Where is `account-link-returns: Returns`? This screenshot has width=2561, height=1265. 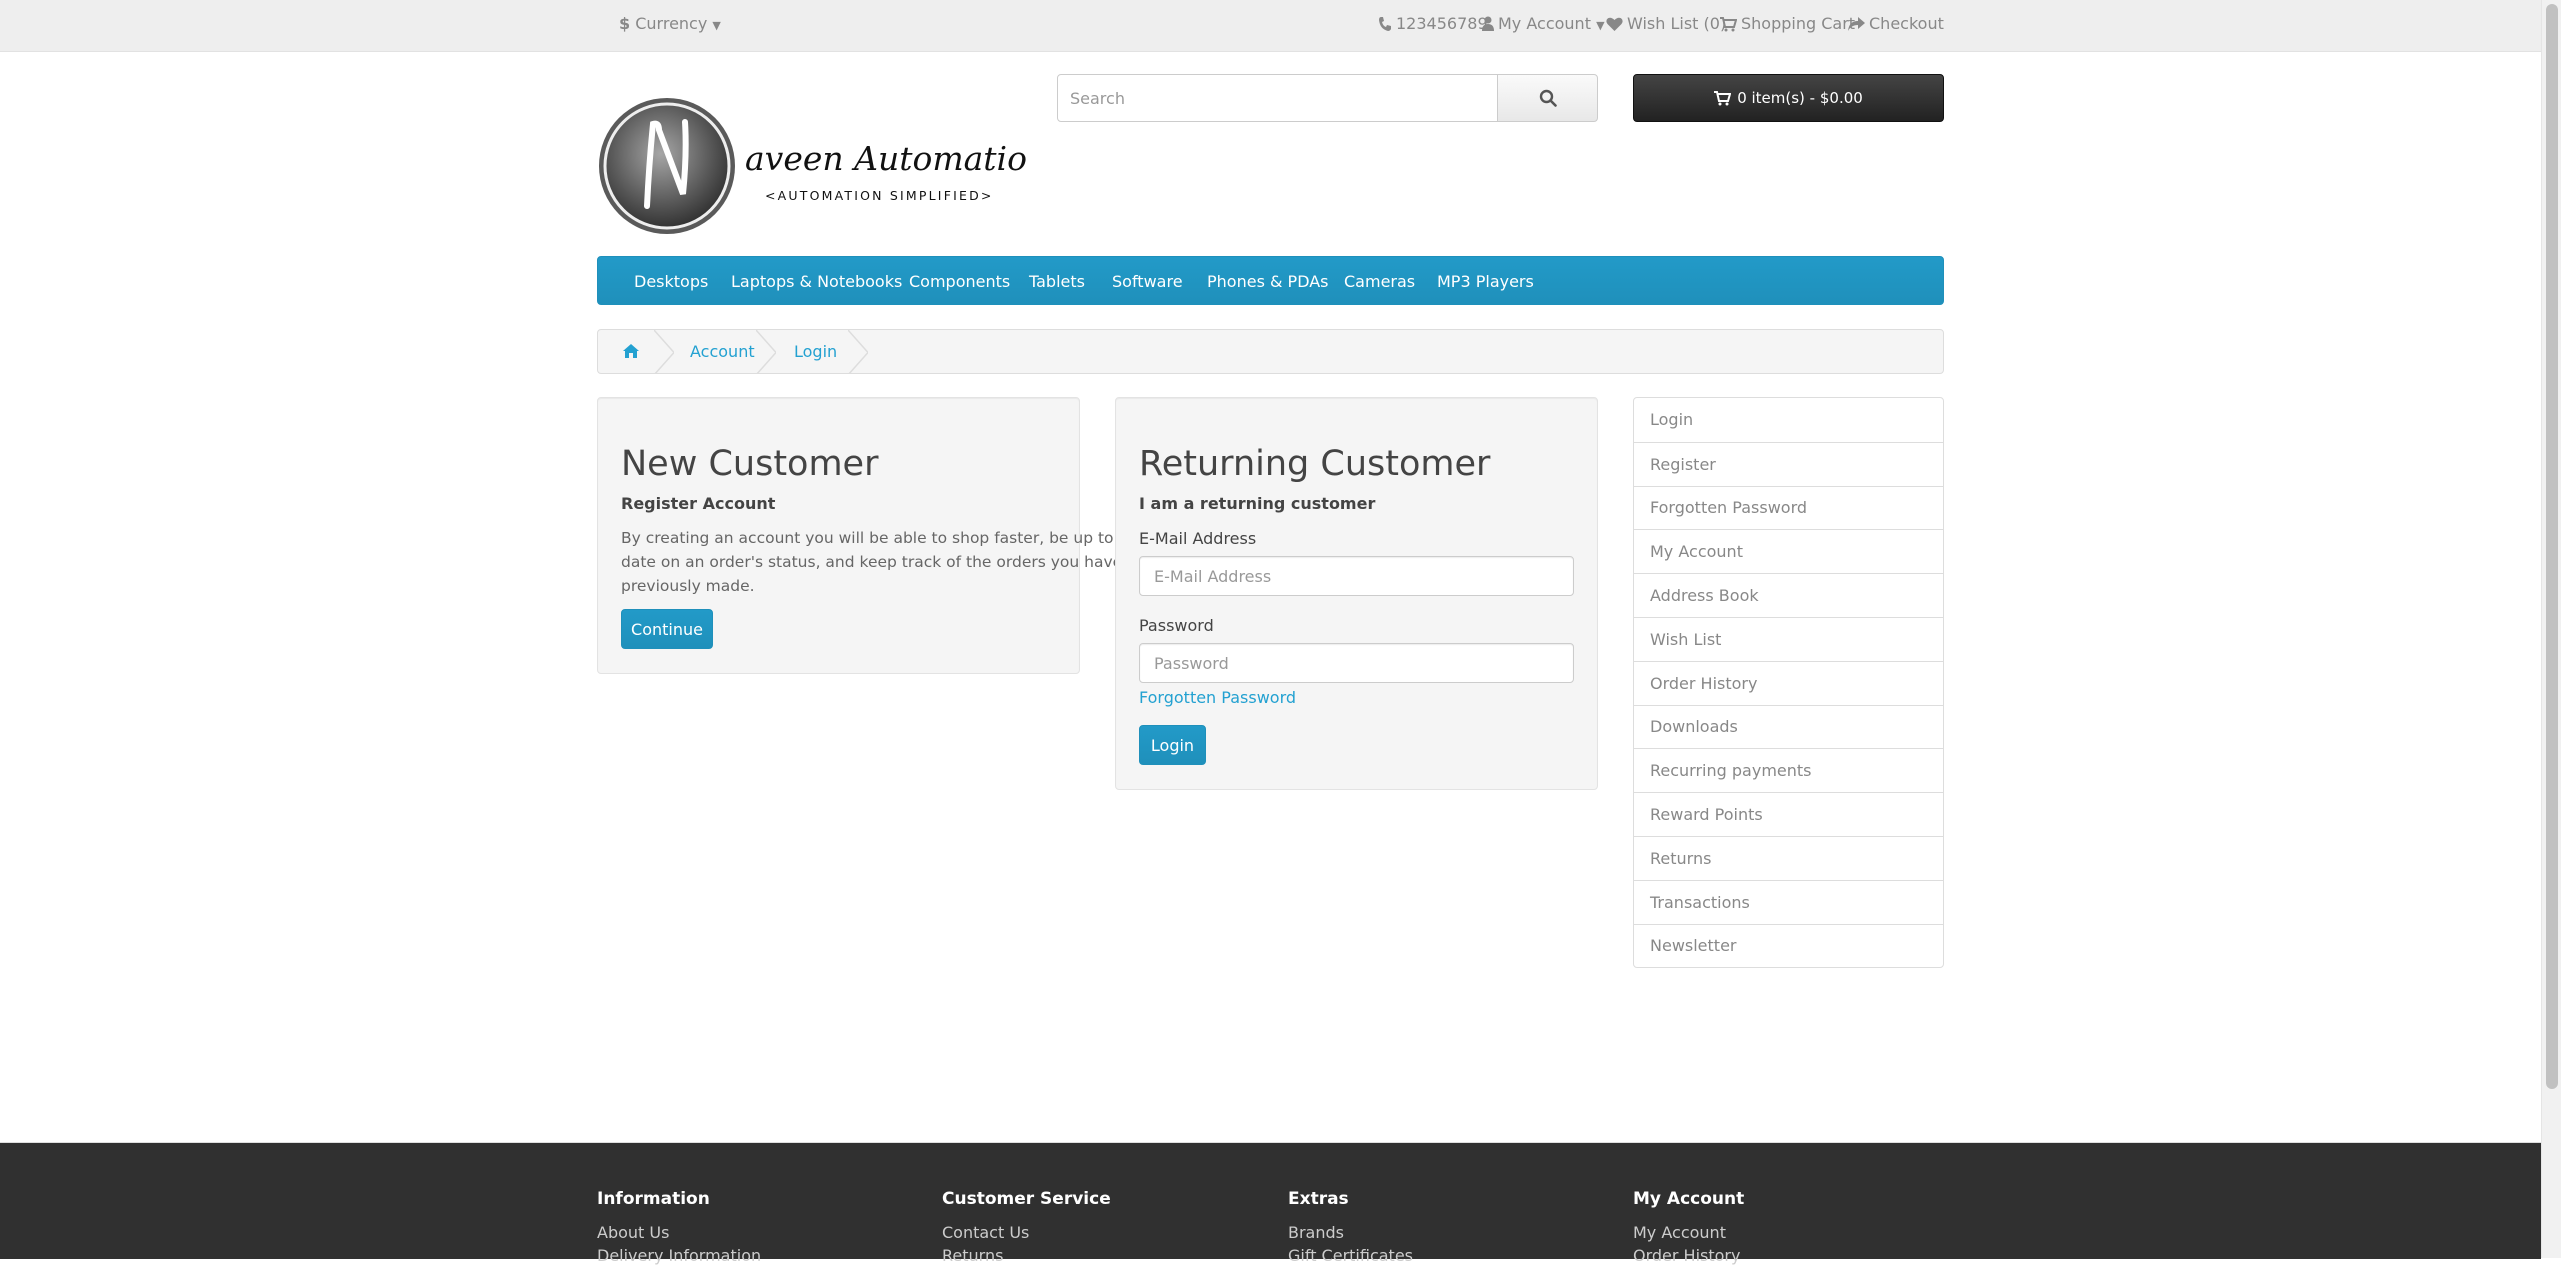
account-link-returns: Returns is located at coordinates (1788, 857).